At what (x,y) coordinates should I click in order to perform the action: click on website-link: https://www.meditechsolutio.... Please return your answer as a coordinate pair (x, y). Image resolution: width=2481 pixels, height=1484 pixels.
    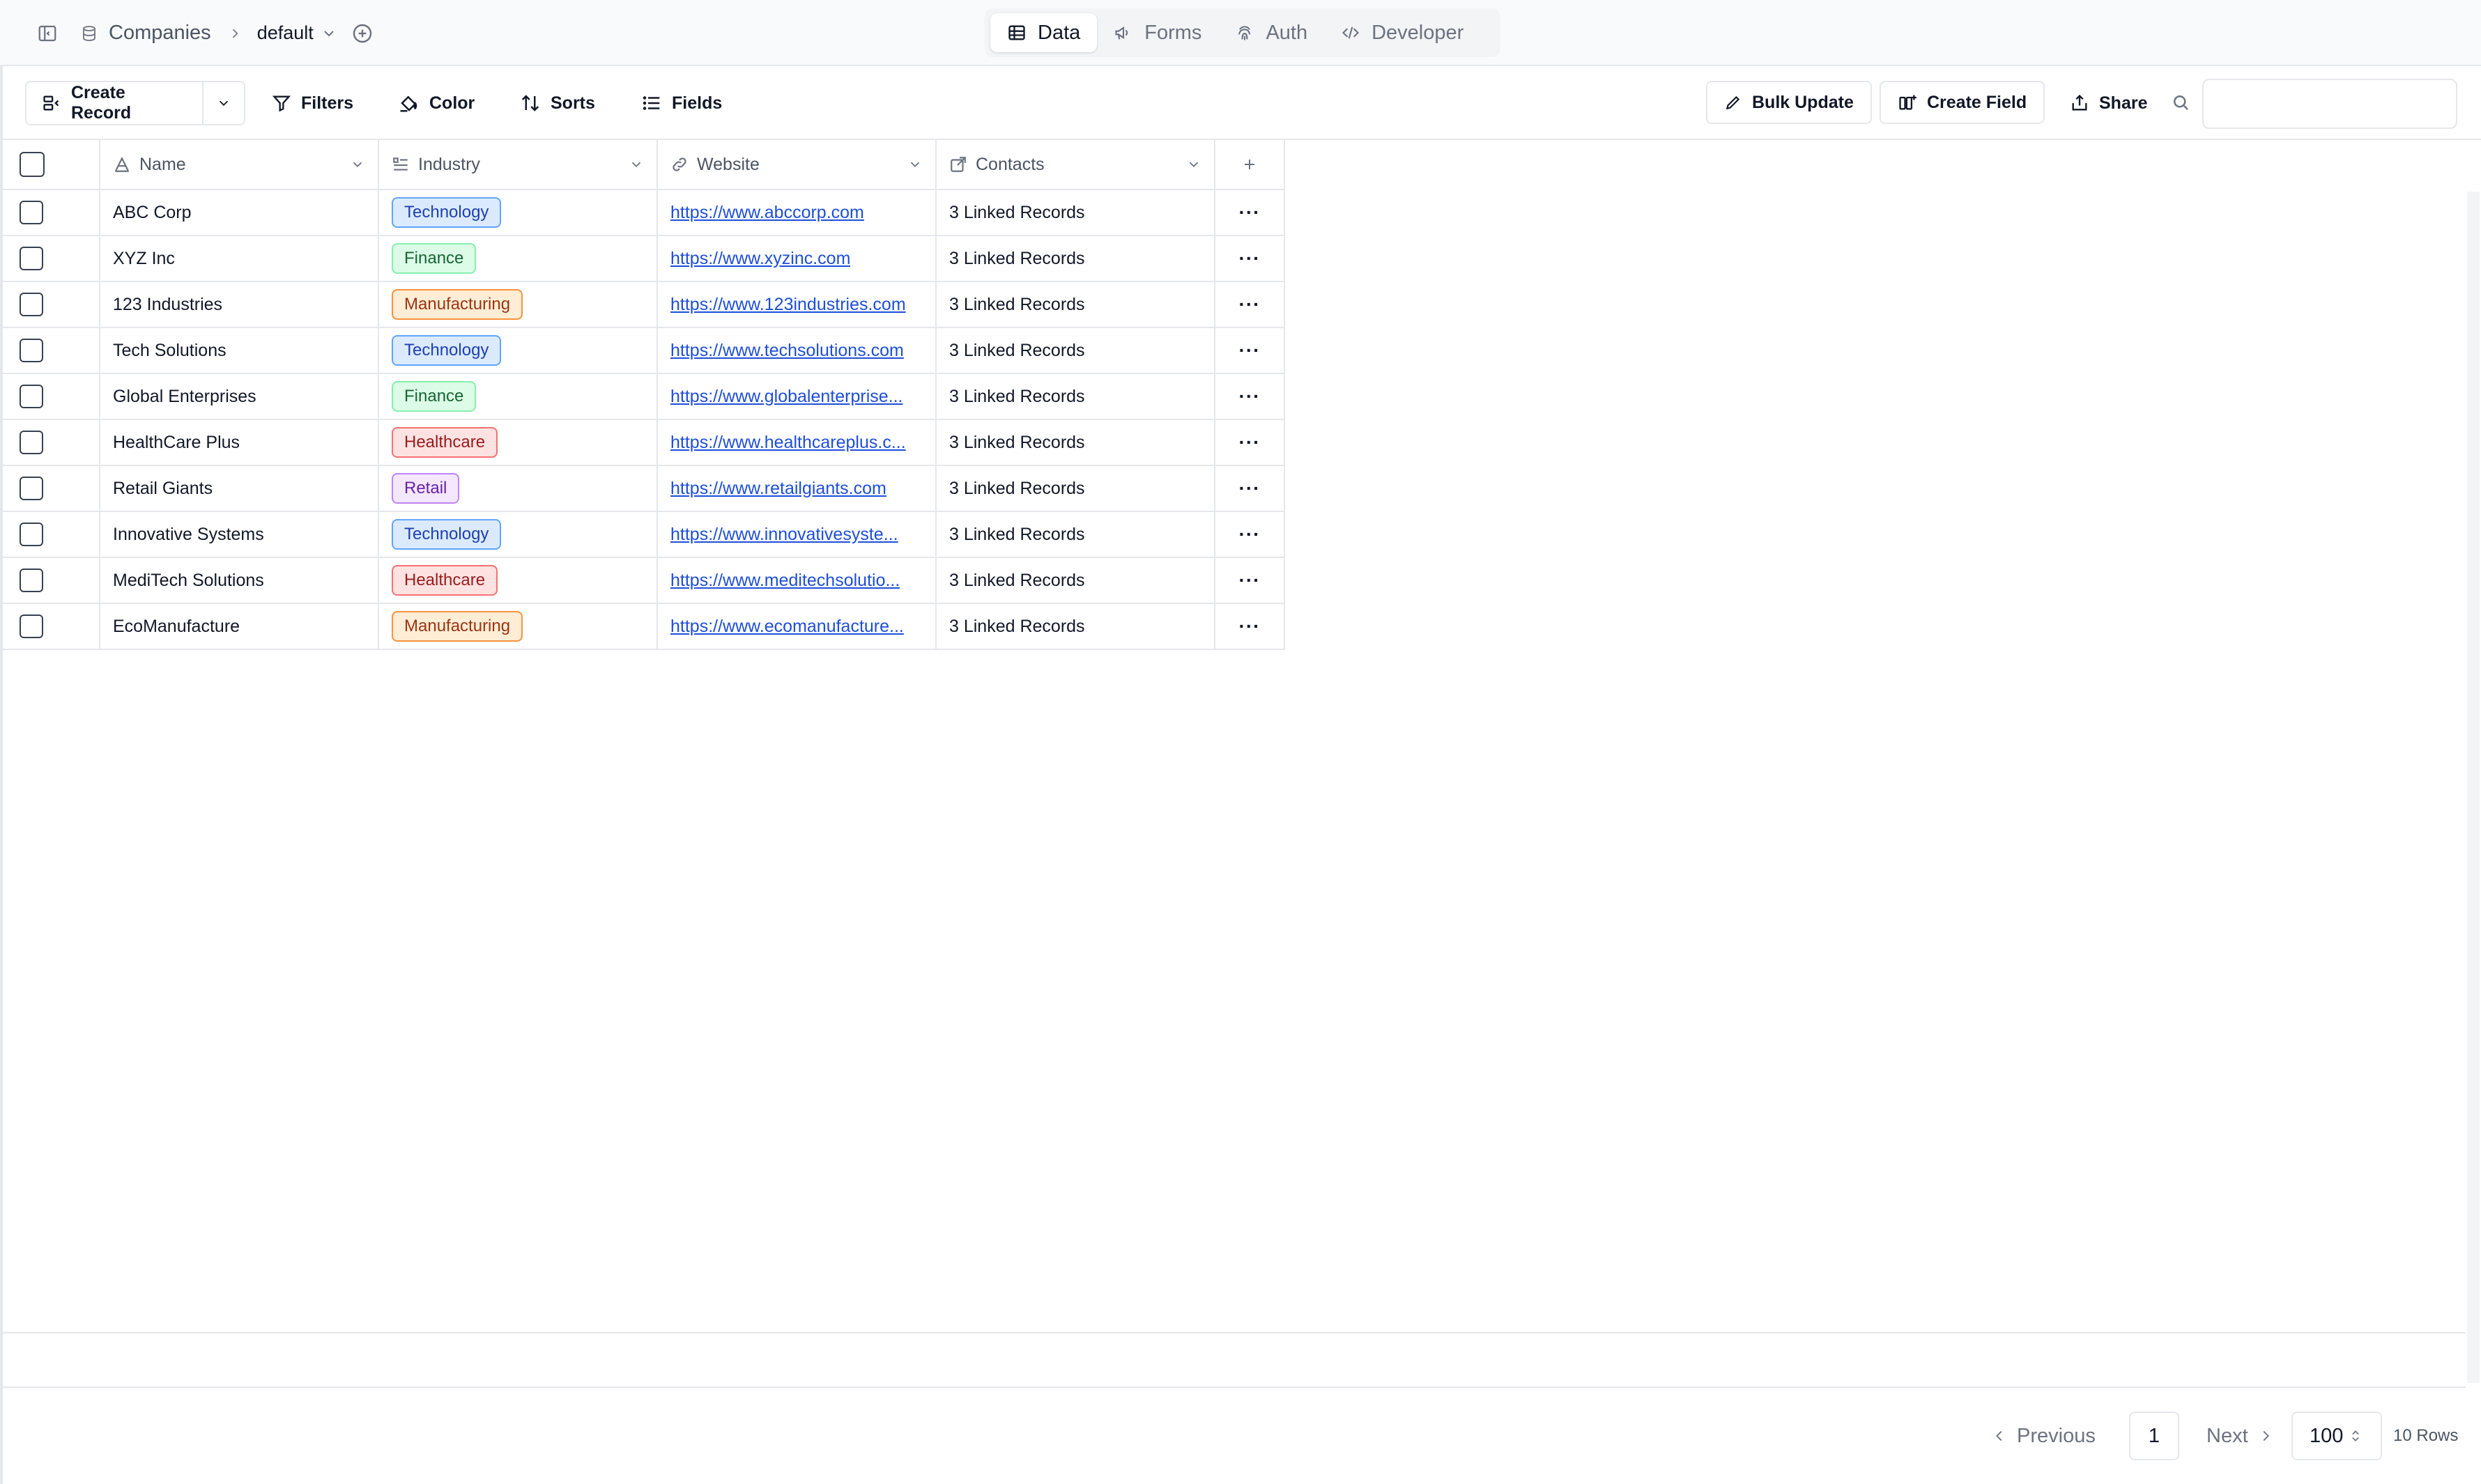
    Looking at the image, I should click on (785, 581).